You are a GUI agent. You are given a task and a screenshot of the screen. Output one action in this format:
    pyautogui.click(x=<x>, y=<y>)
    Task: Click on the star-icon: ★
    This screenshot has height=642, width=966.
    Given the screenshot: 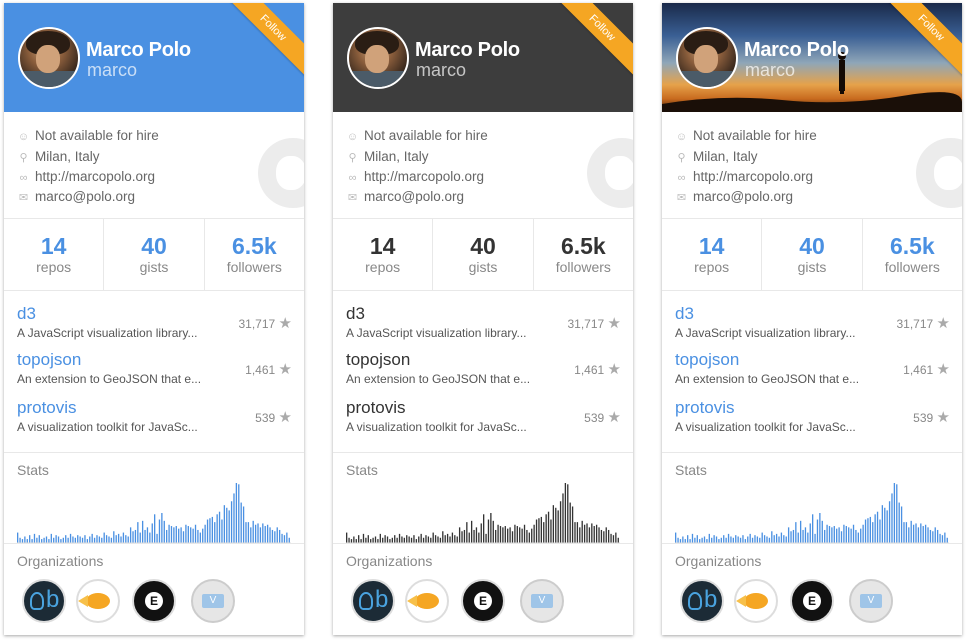 What is the action you would take?
    pyautogui.click(x=614, y=417)
    